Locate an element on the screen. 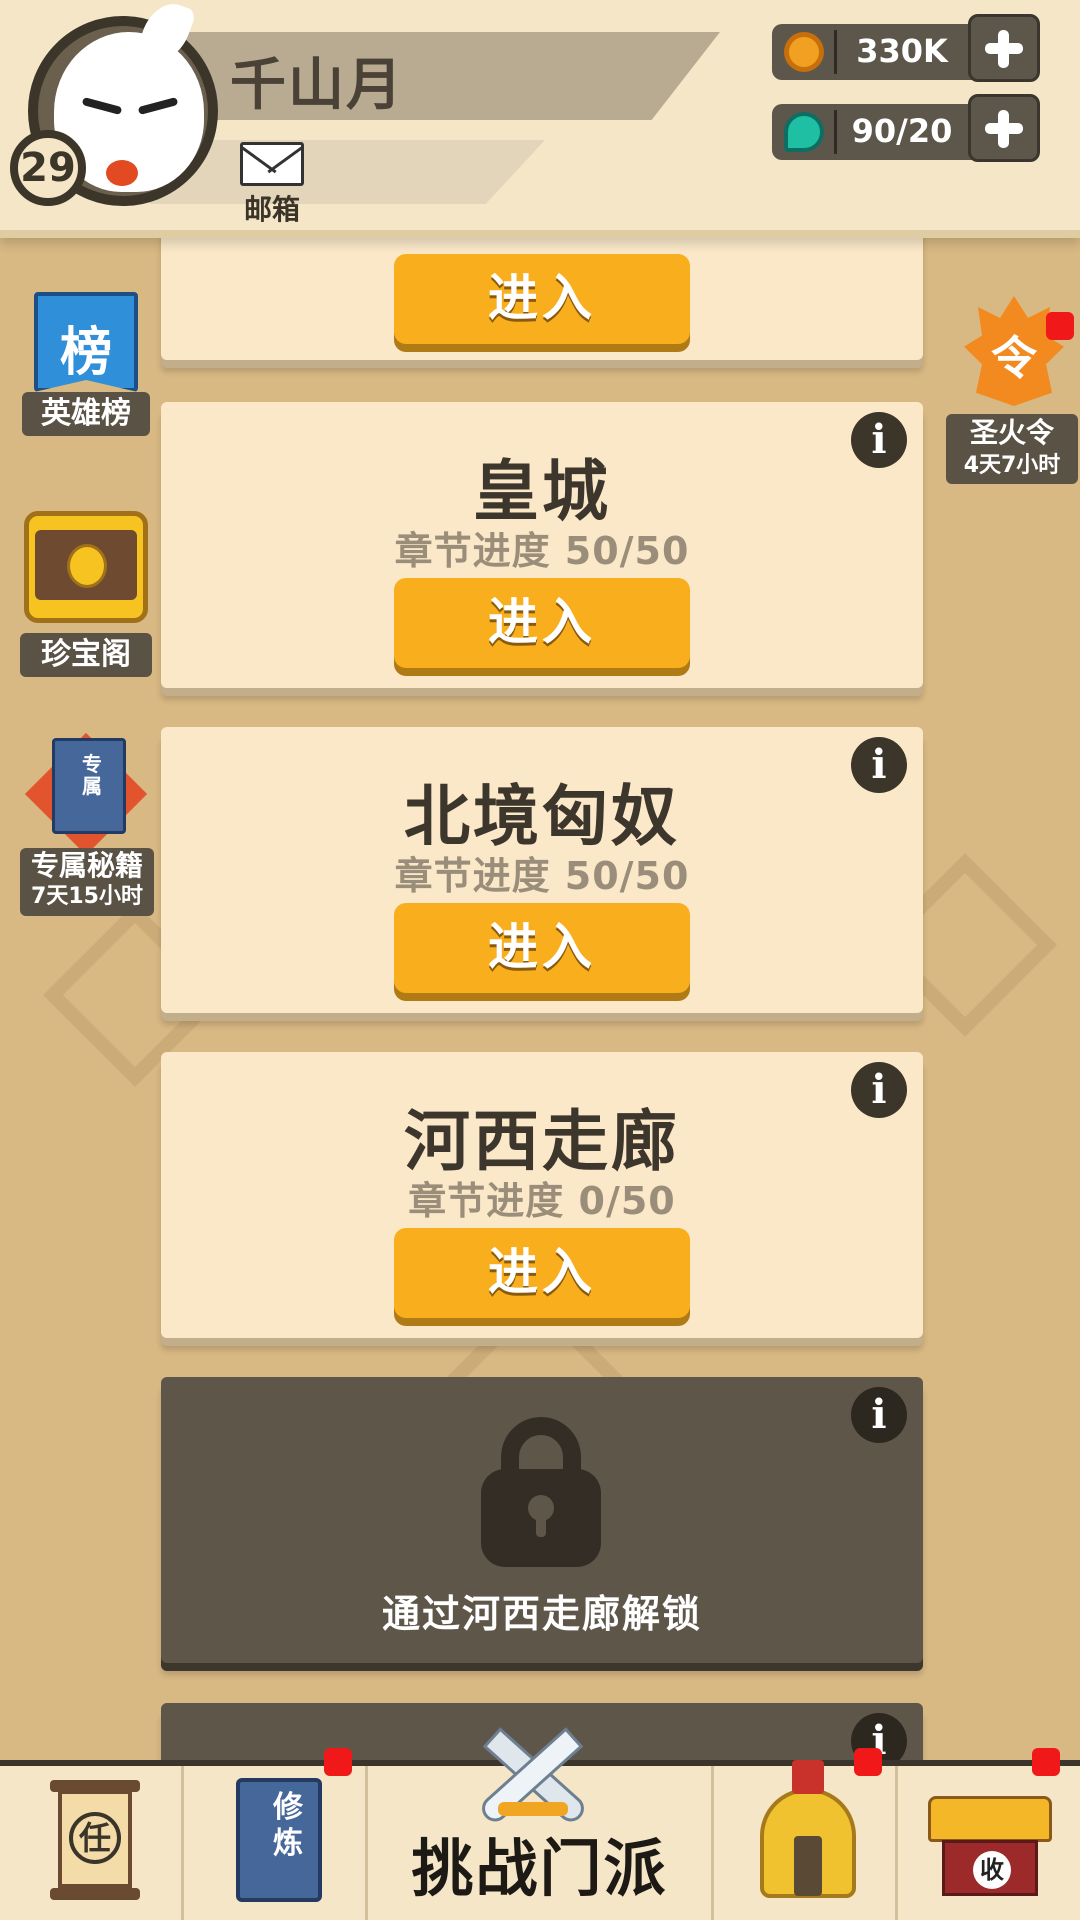 The width and height of the screenshot is (1080, 1920). info-icon: i is located at coordinates (879, 1415).